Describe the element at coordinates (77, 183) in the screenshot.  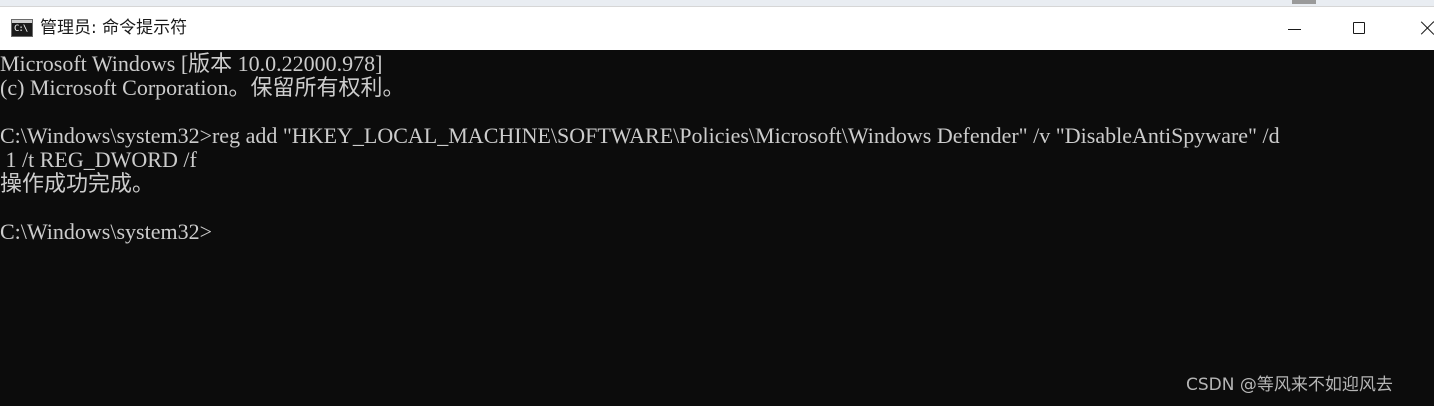
I see `console-result-line: 操作成功完成。` at that location.